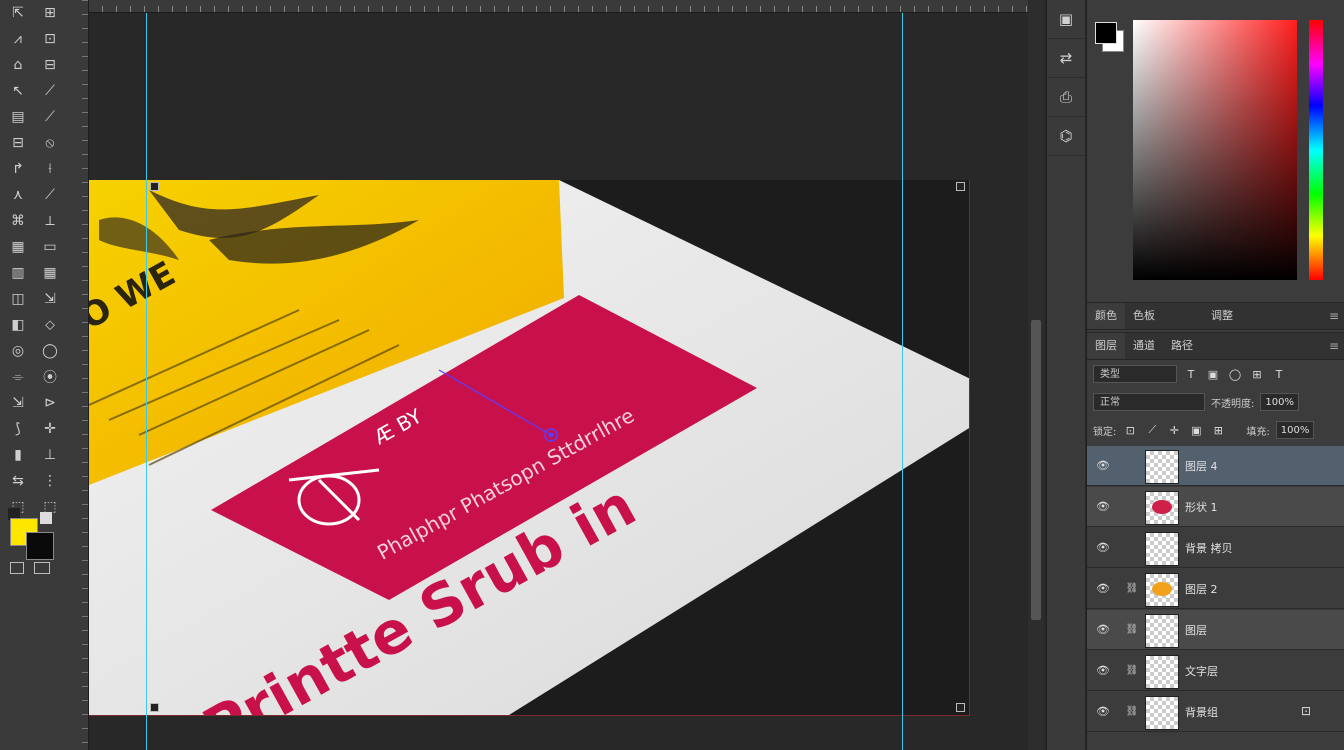 The width and height of the screenshot is (1344, 750). What do you see at coordinates (1152, 430) in the screenshot?
I see `lock-paint-icon: ⟋` at bounding box center [1152, 430].